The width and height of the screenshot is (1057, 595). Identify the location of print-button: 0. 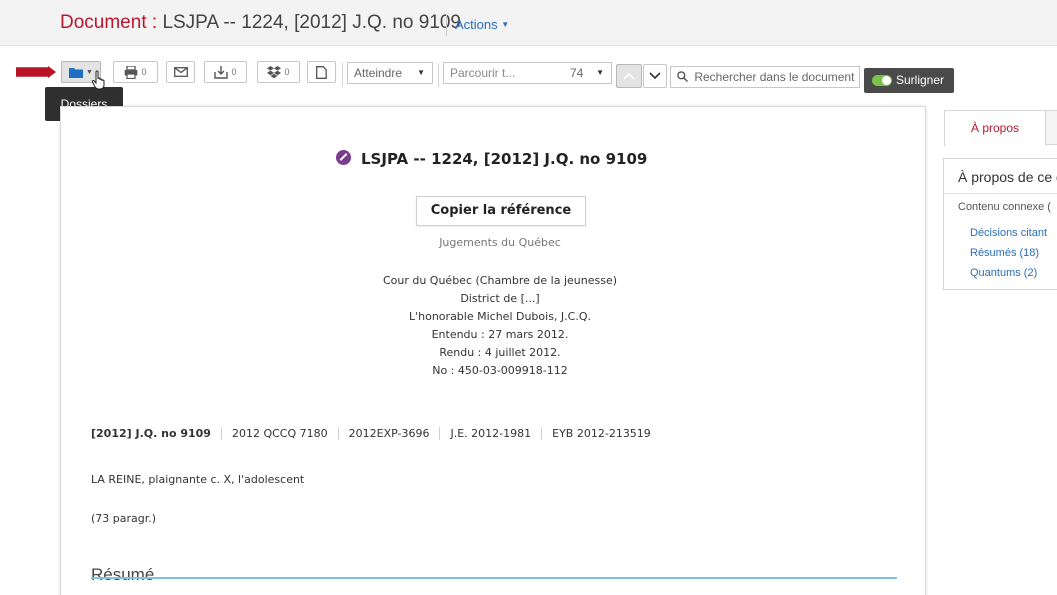
(135, 72).